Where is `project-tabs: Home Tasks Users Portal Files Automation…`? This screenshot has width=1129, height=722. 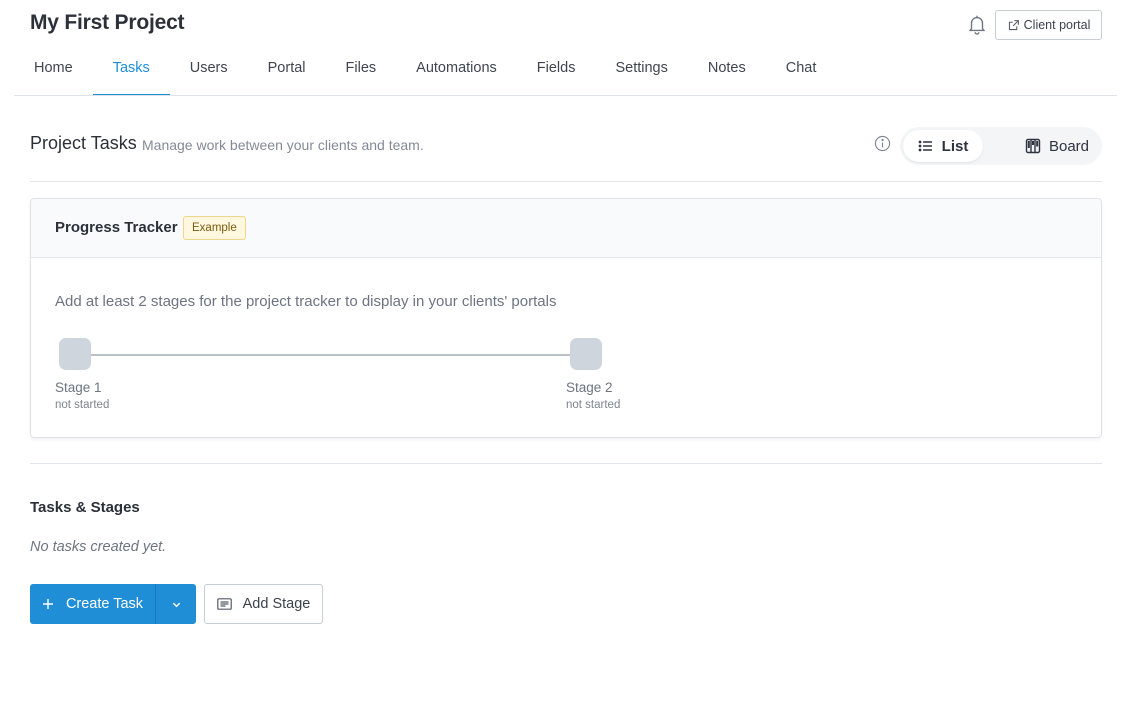 project-tabs: Home Tasks Users Portal Files Automation… is located at coordinates (425, 75).